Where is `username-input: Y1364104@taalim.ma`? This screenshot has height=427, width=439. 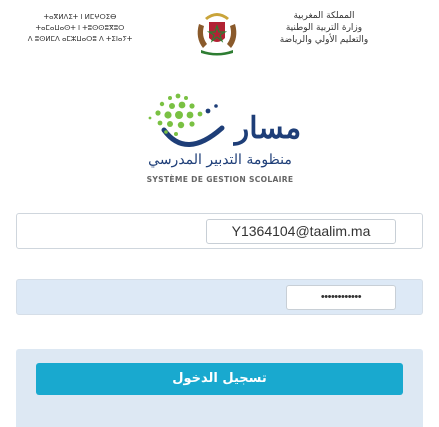 username-input: Y1364104@taalim.ma is located at coordinates (301, 231).